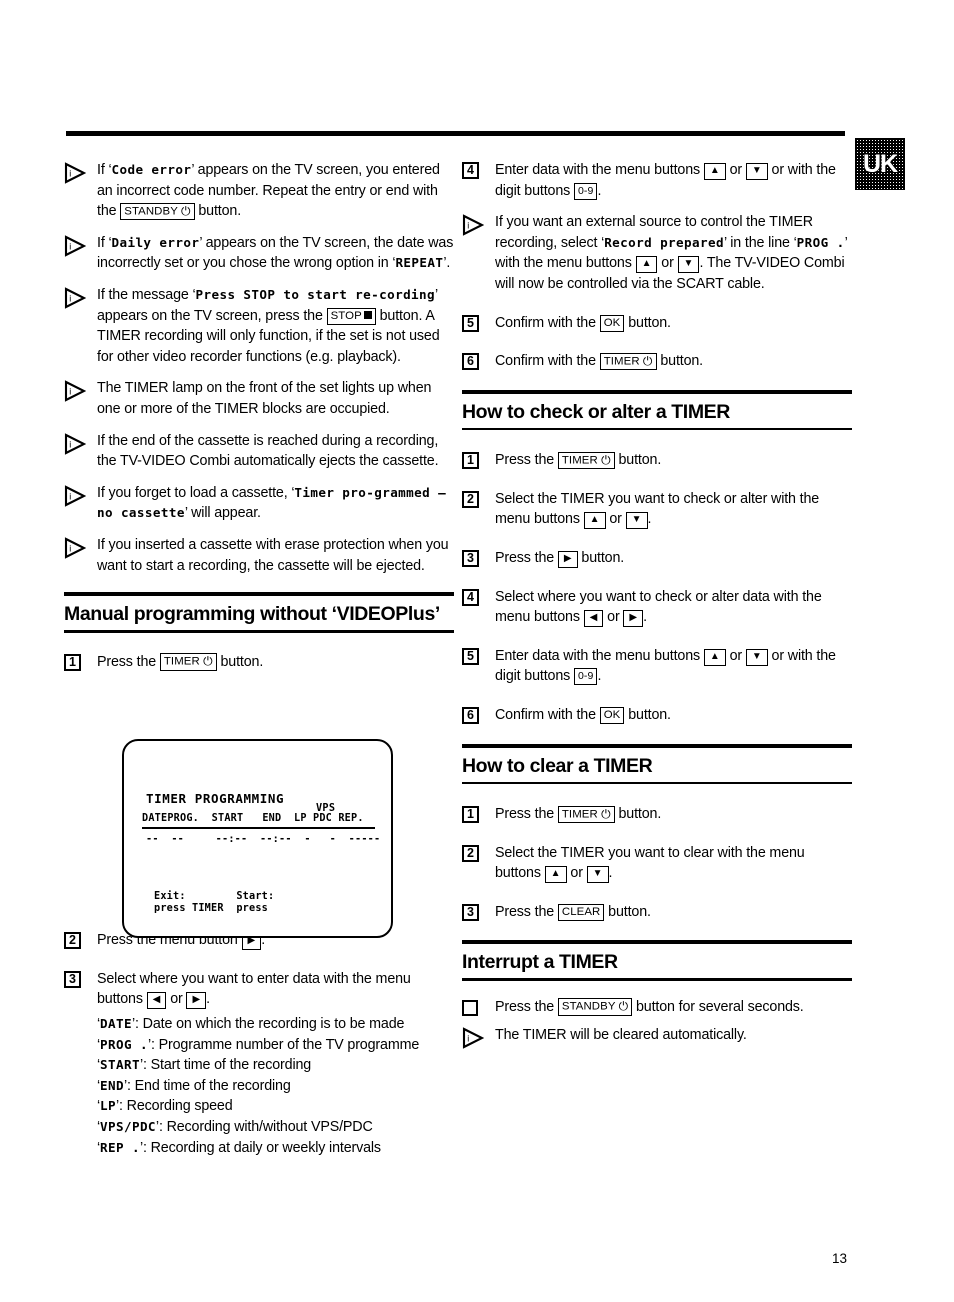 This screenshot has width=954, height=1302. I want to click on section-clear-timer: How to clear a TIMER, so click(657, 764).